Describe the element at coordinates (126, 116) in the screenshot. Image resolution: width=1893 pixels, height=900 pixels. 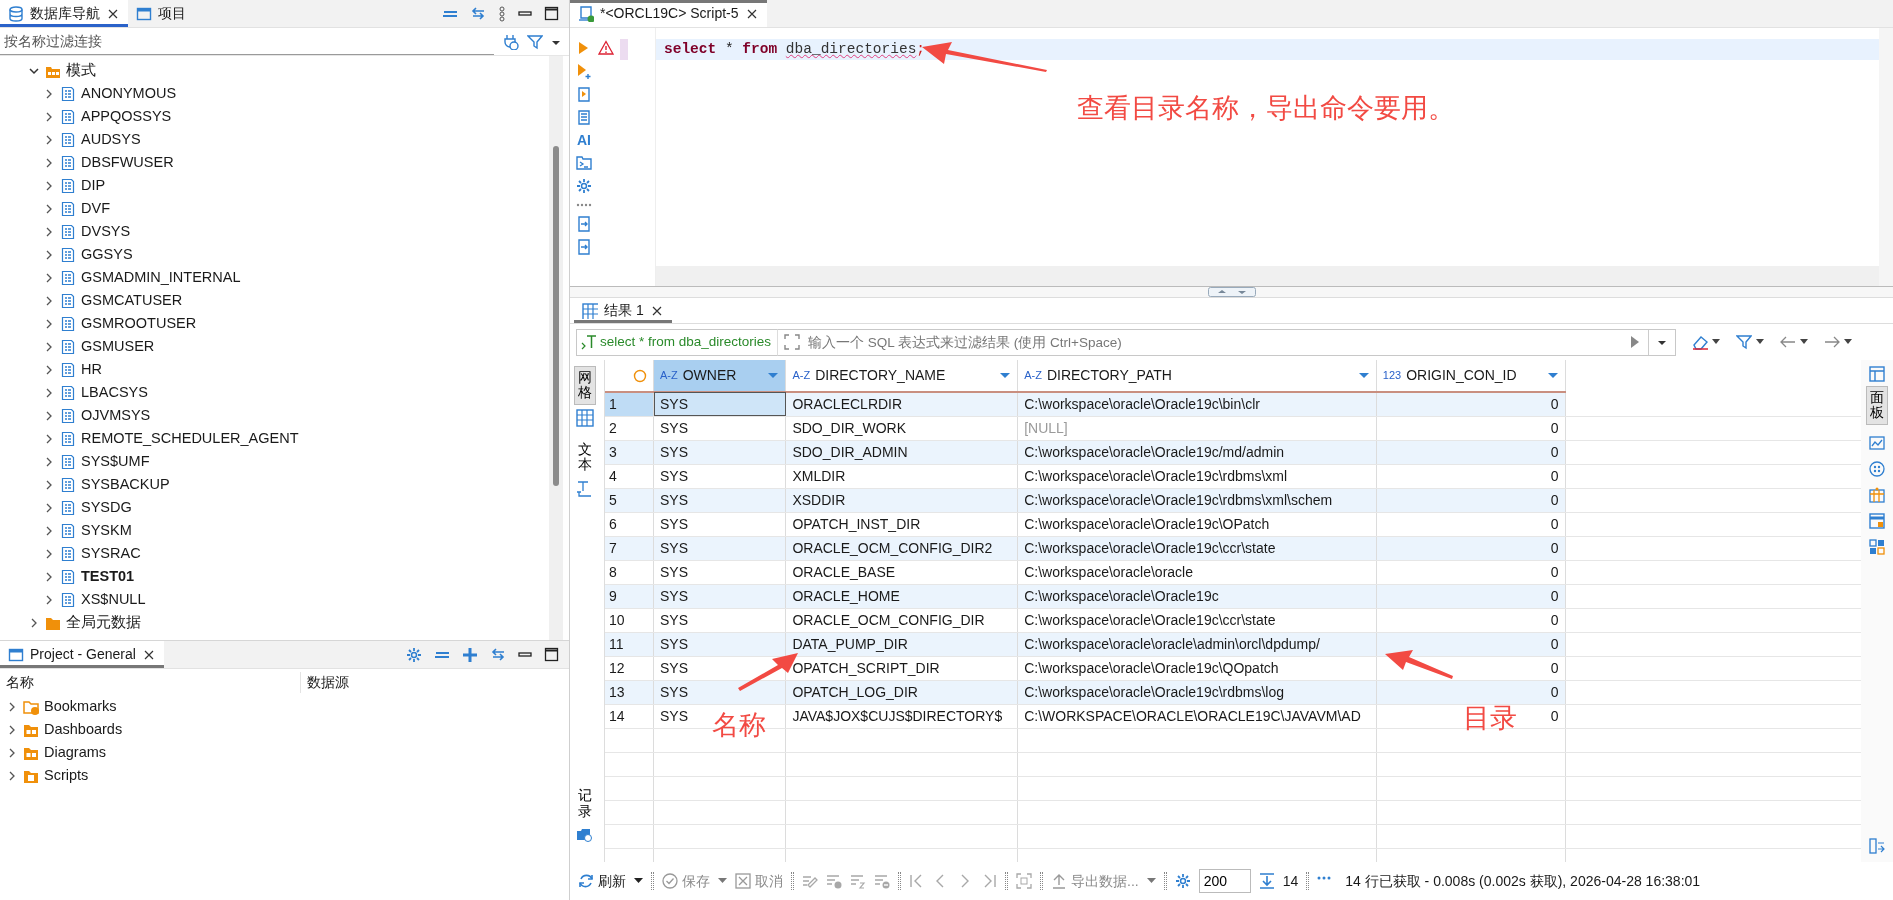
I see `tree-item-label: APPQOSSYS` at that location.